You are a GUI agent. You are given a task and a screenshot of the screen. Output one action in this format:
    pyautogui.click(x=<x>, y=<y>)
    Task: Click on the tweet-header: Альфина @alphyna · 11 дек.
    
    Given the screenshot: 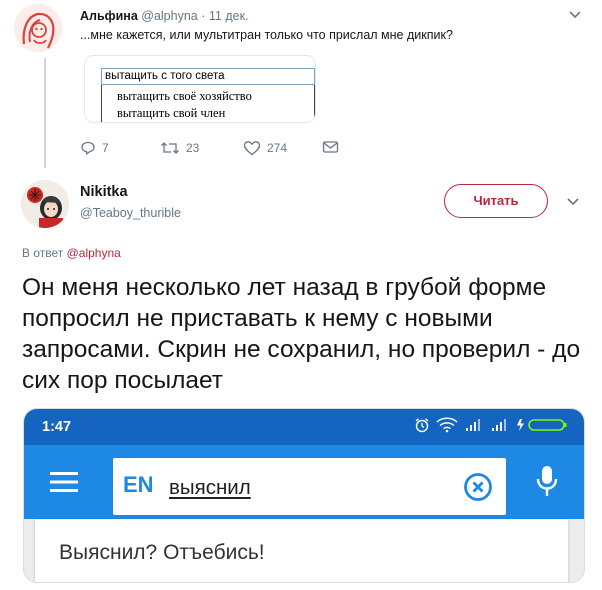 What is the action you would take?
    pyautogui.click(x=164, y=16)
    